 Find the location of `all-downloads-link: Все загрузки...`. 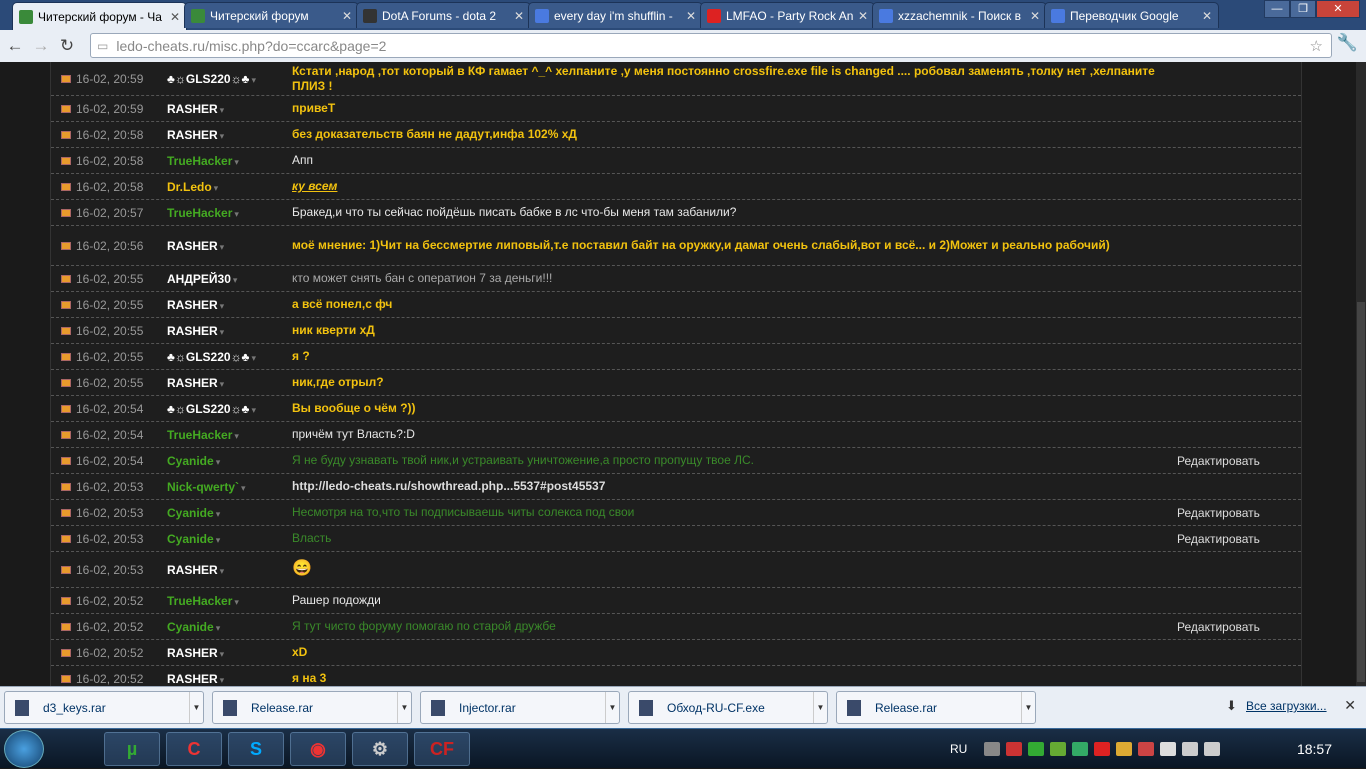

all-downloads-link: Все загрузки... is located at coordinates (1286, 706).